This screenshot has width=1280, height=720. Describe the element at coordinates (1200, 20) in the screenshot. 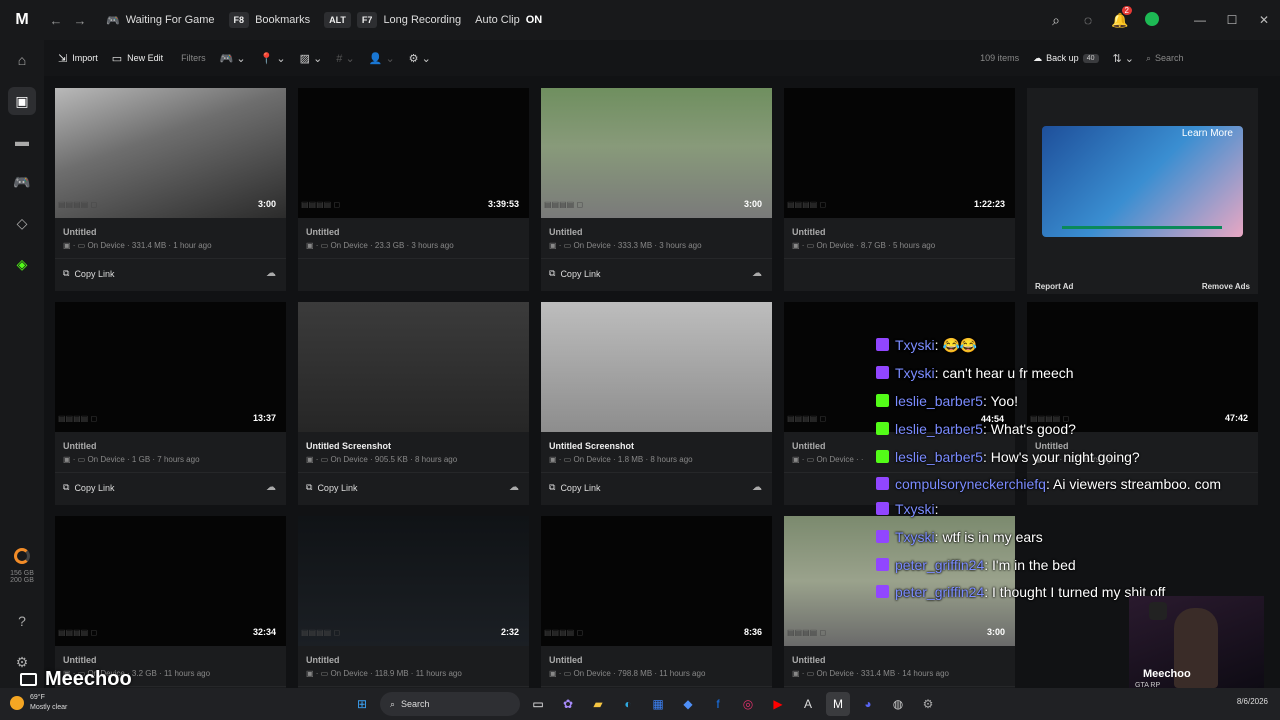

I see `minimize-button: —` at that location.